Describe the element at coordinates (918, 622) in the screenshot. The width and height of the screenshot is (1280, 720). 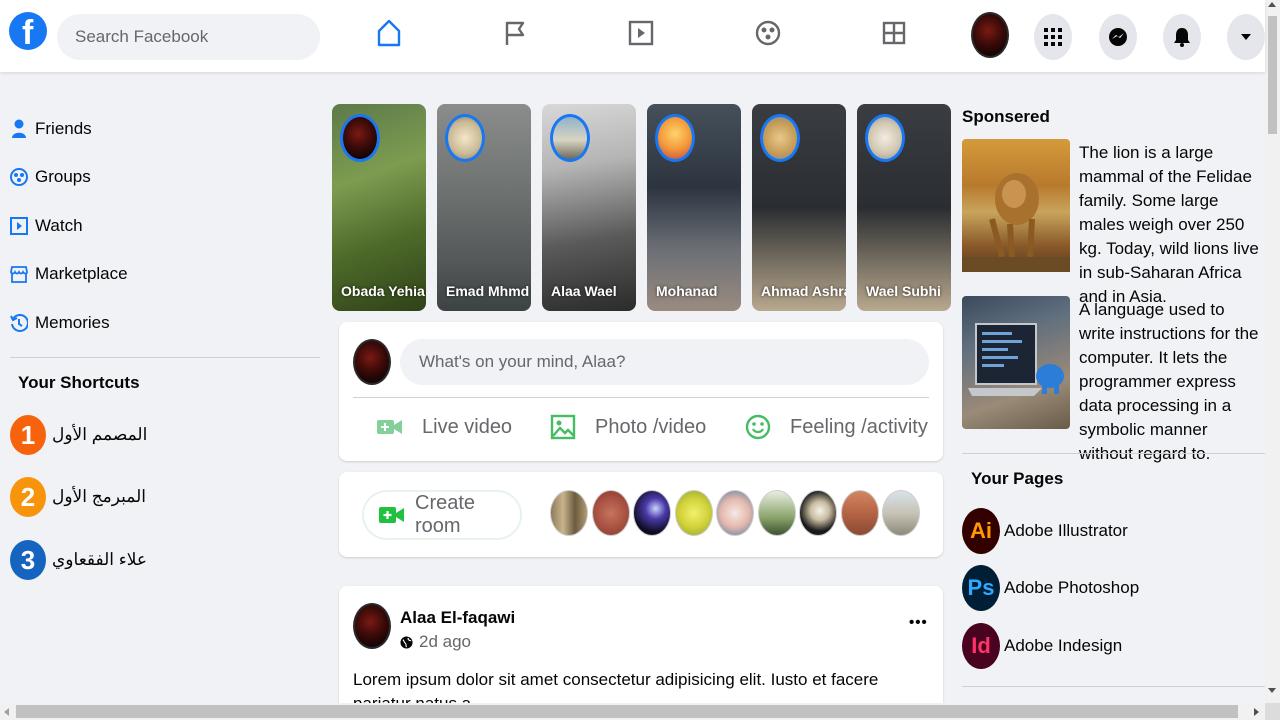
I see `post-more-options-icon: •••` at that location.